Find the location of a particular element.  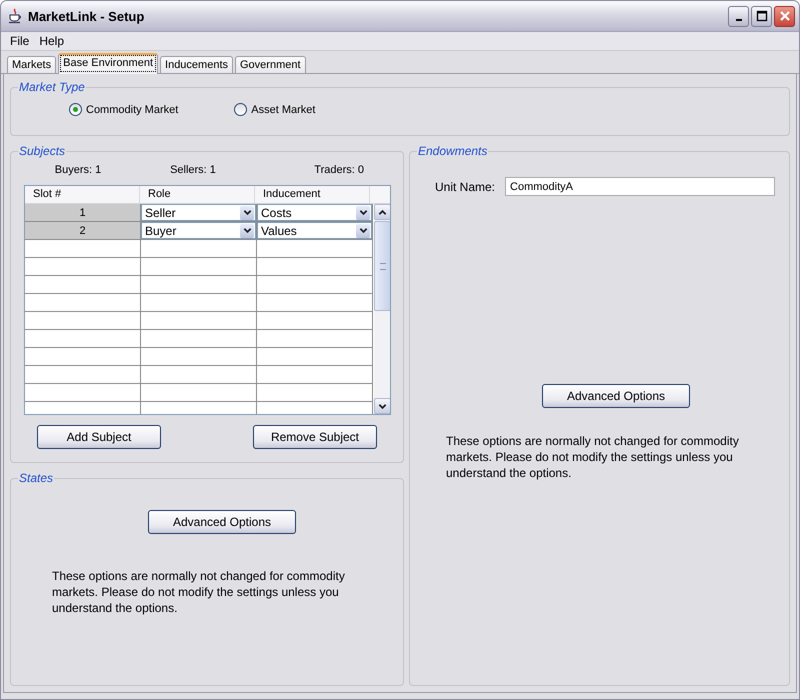

window-title: MarketLink - Setup is located at coordinates (87, 16).